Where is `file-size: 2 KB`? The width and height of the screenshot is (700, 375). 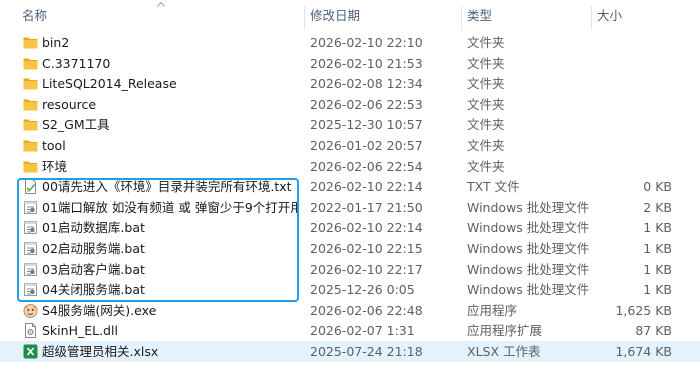
file-size: 2 KB is located at coordinates (657, 207).